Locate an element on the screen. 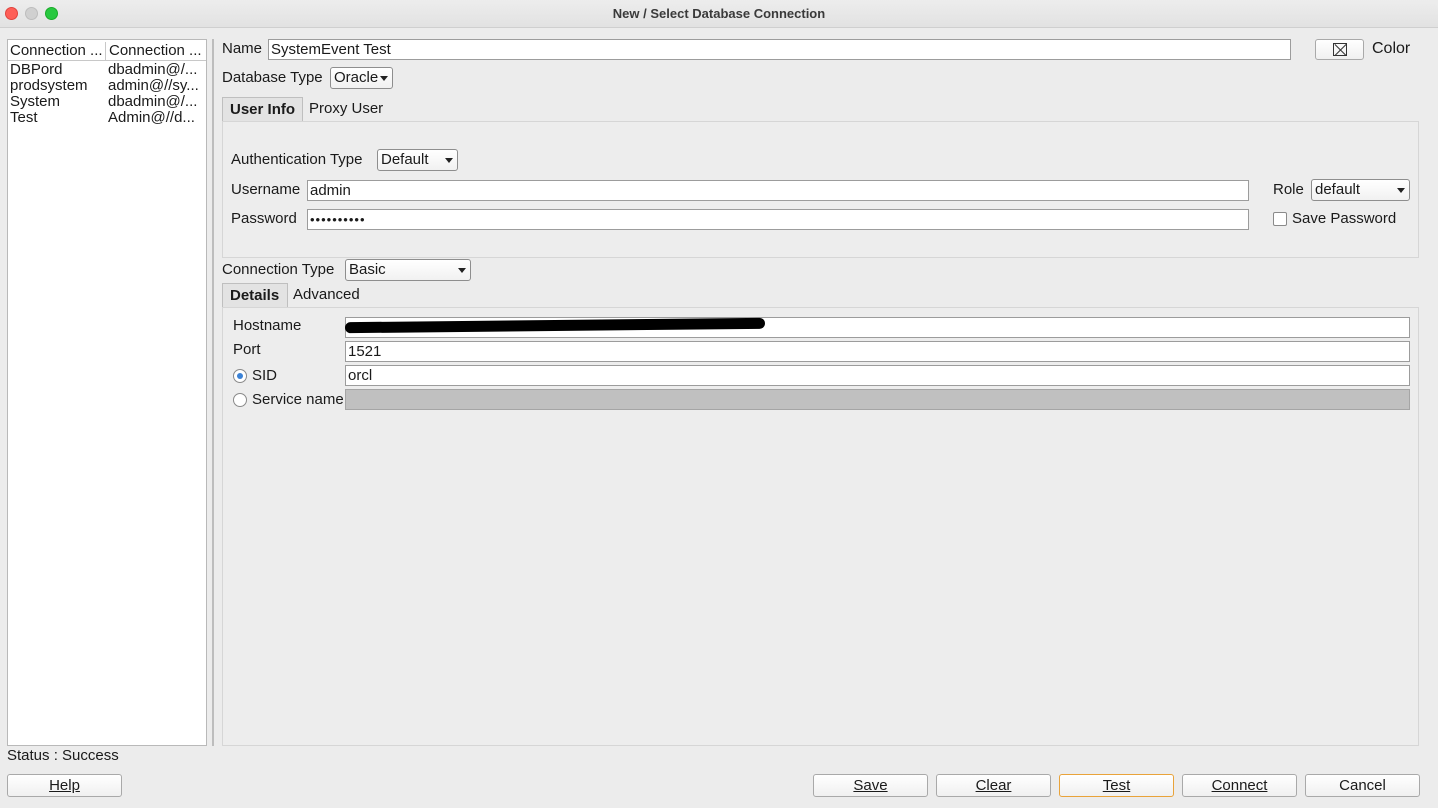 This screenshot has width=1438, height=808. tab-advanced: Advanced is located at coordinates (326, 295).